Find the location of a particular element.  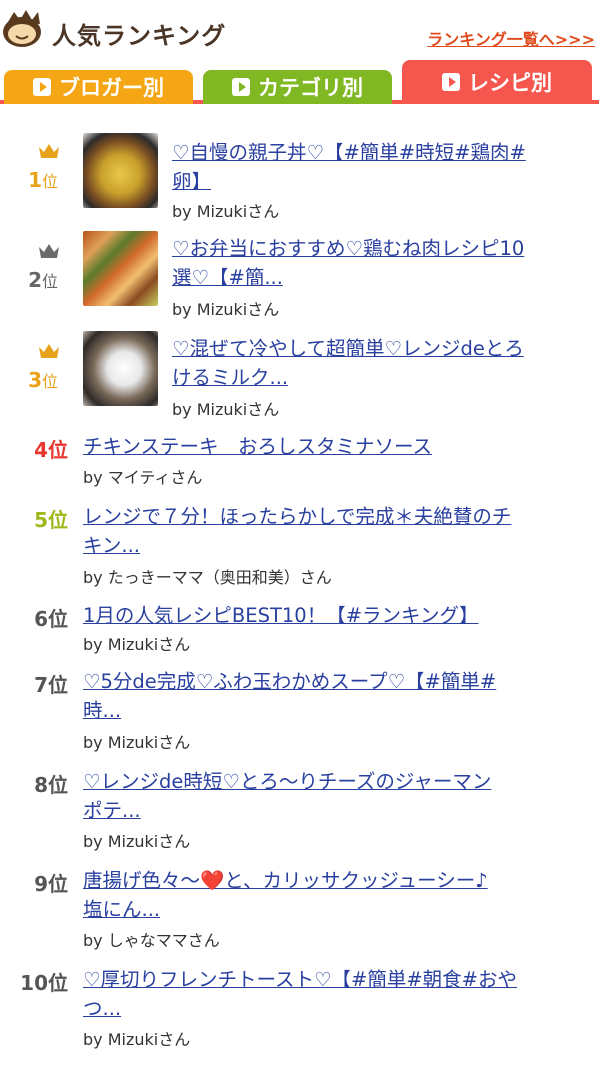

tab-blogger: ブロガー別 is located at coordinates (98, 87).